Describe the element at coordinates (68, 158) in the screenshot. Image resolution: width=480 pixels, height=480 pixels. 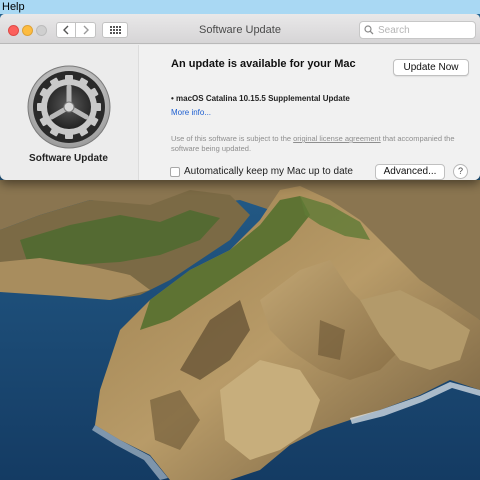
I see `app-name-label: Software Update` at that location.